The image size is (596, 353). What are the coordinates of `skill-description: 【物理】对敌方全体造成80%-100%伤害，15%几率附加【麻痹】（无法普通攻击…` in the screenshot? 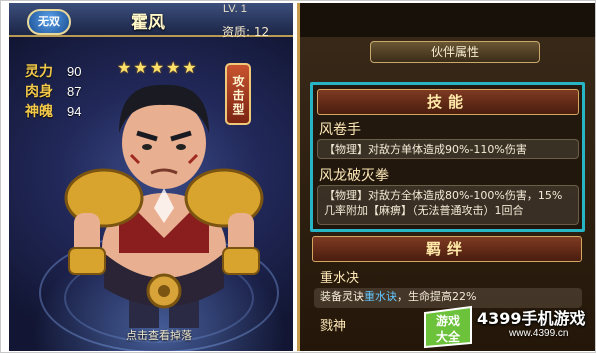 It's located at (448, 205).